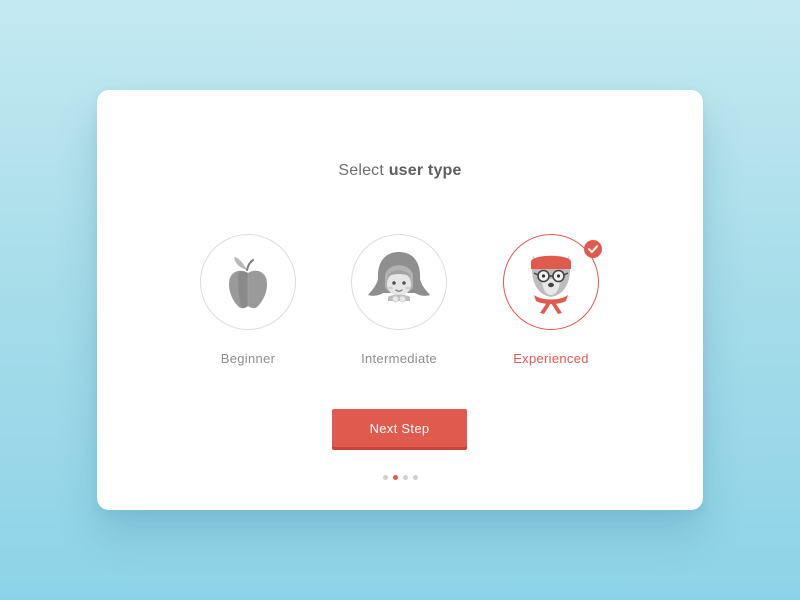 Image resolution: width=800 pixels, height=600 pixels. I want to click on page-title: Select user type, so click(400, 171).